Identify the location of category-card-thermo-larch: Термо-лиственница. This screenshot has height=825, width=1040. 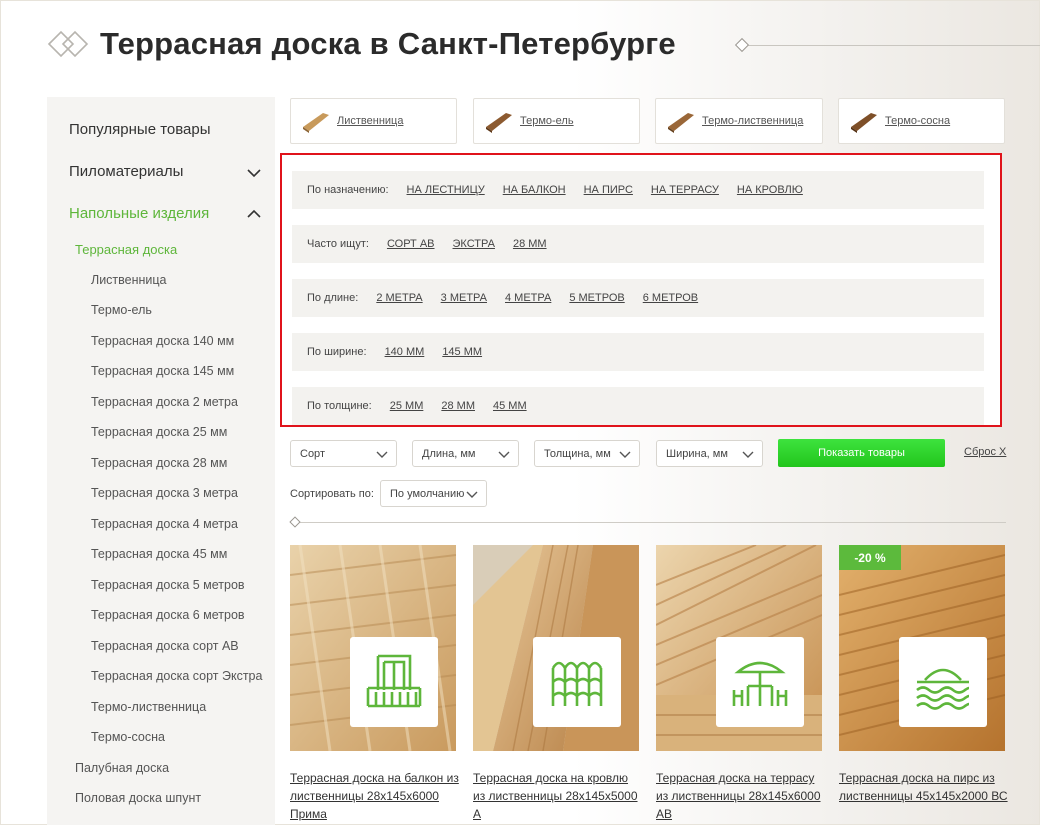
(739, 121).